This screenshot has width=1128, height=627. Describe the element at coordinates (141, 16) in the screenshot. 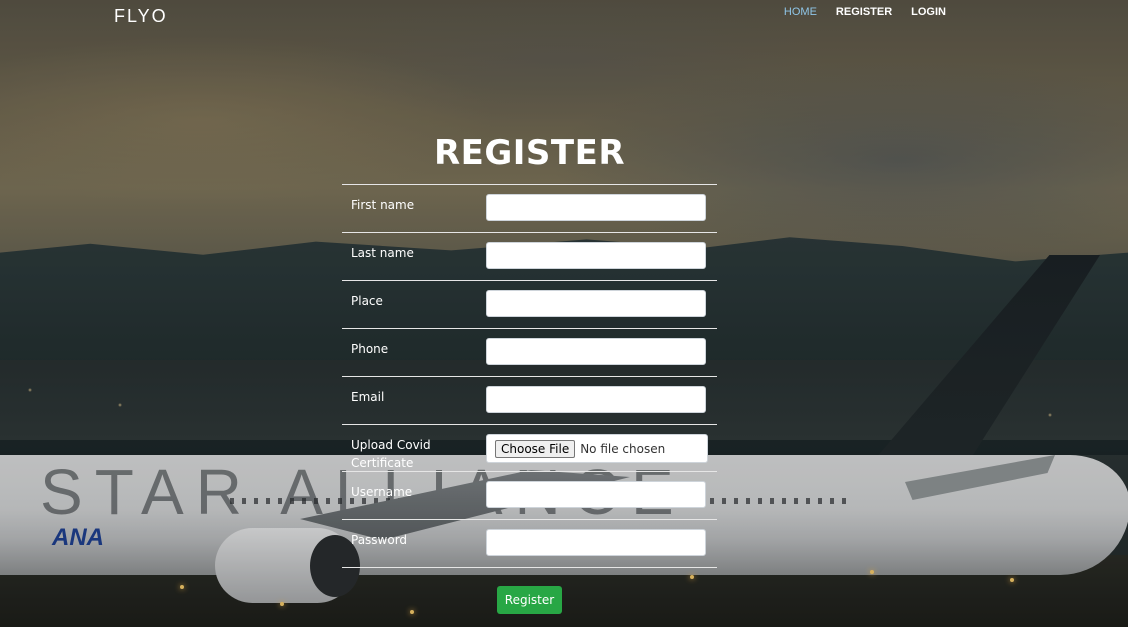

I see `brand-logo: FLYO` at that location.